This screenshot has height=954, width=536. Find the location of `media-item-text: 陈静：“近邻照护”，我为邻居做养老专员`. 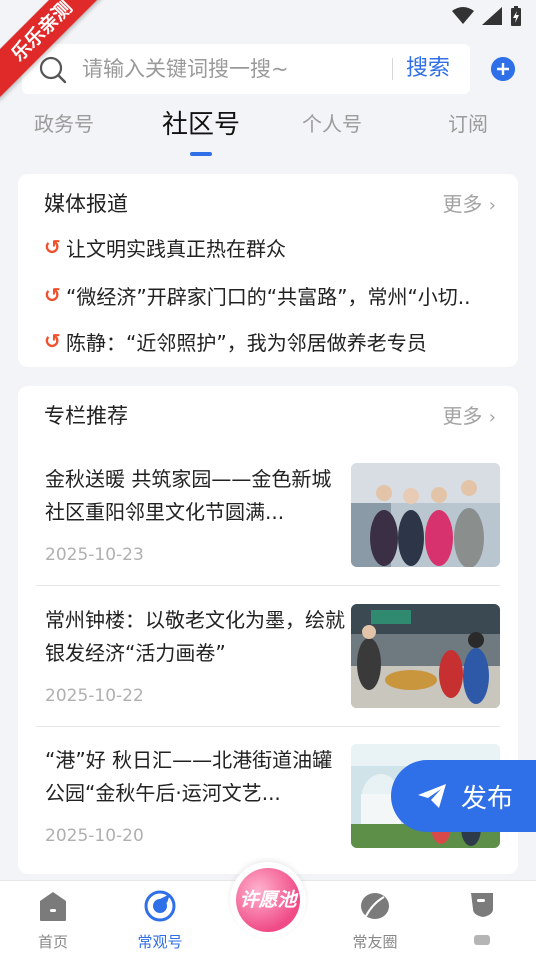

media-item-text: 陈静：“近邻照护”，我为邻居做养老专员 is located at coordinates (246, 342).